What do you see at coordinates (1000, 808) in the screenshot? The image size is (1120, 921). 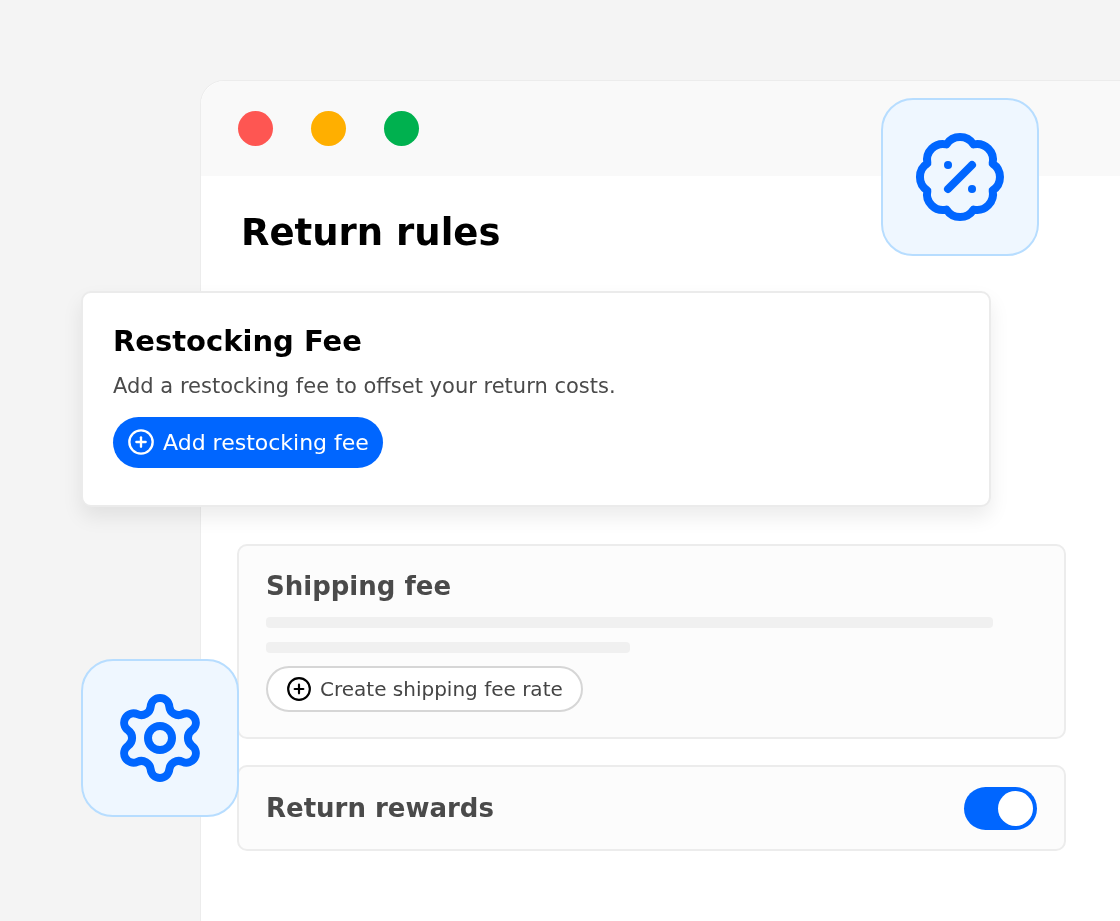 I see `toggle-switch` at bounding box center [1000, 808].